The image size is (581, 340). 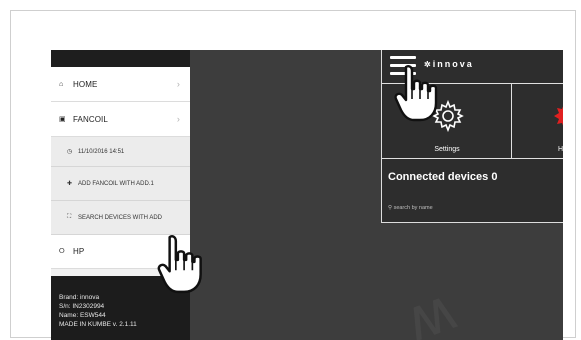 I want to click on plus-icon: ✚, so click(x=70, y=184).